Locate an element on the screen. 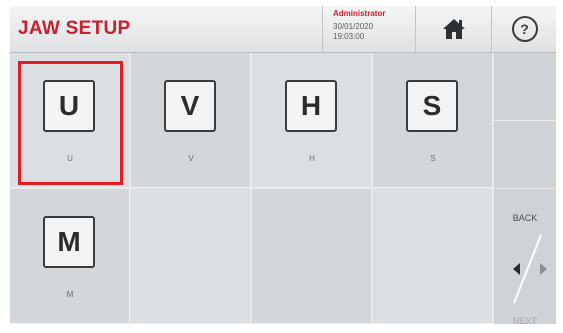 This screenshot has width=563, height=333. next-label: NEXT is located at coordinates (524, 320).